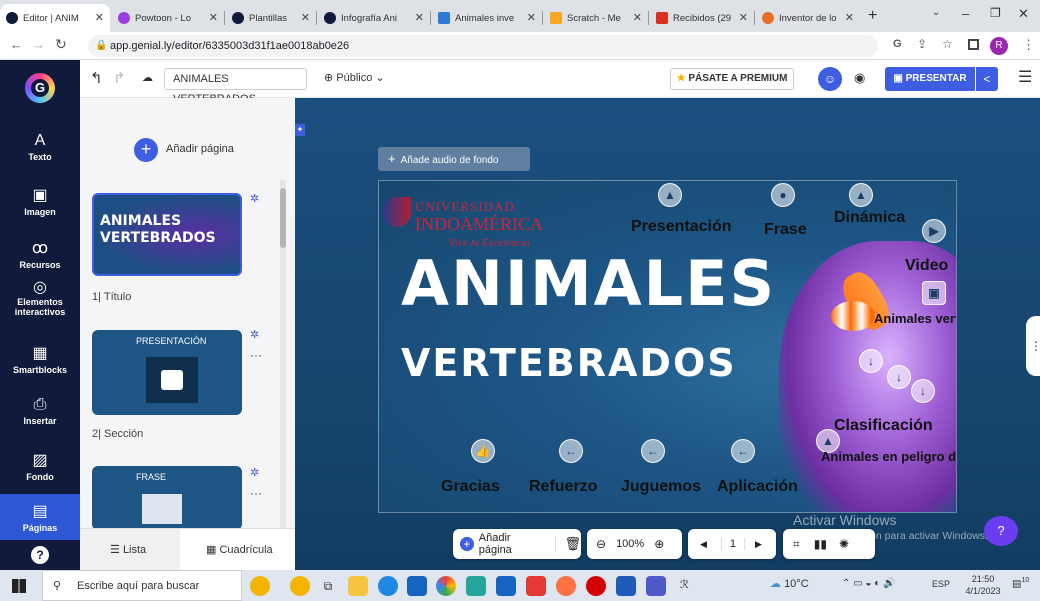  Describe the element at coordinates (626, 586) in the screenshot. I see `word-icon` at that location.